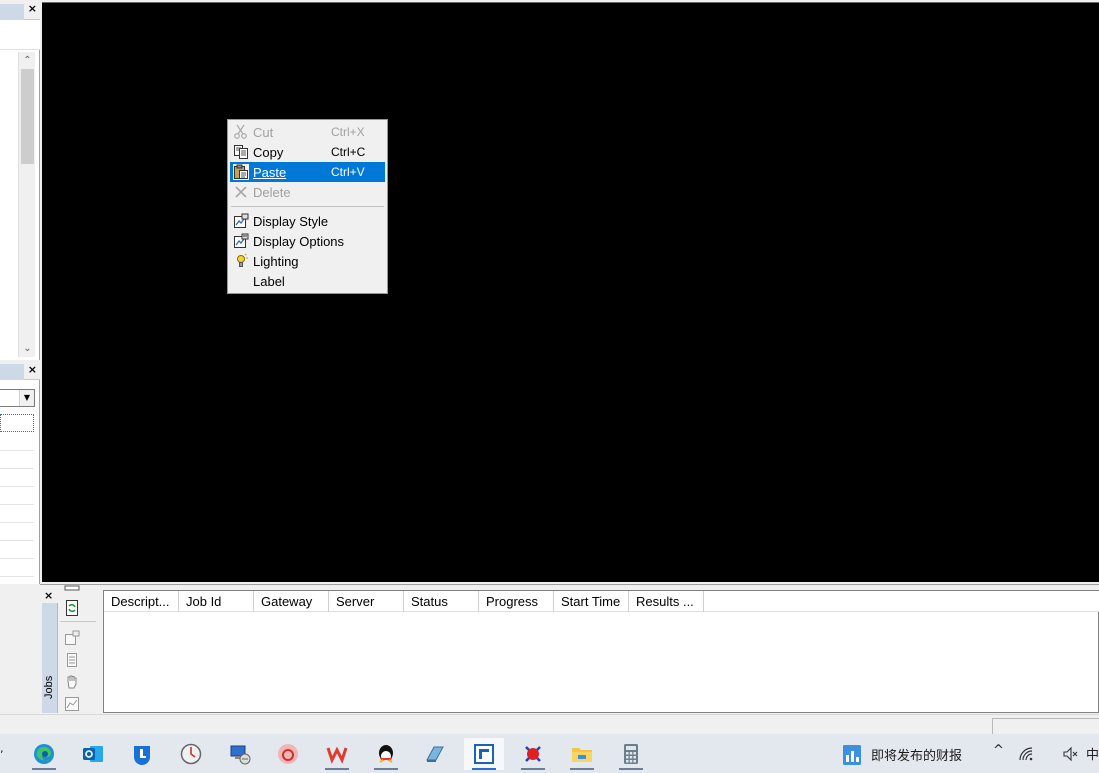 The width and height of the screenshot is (1099, 773). Describe the element at coordinates (307, 261) in the screenshot. I see `menu-item-lighting: Lighting` at that location.